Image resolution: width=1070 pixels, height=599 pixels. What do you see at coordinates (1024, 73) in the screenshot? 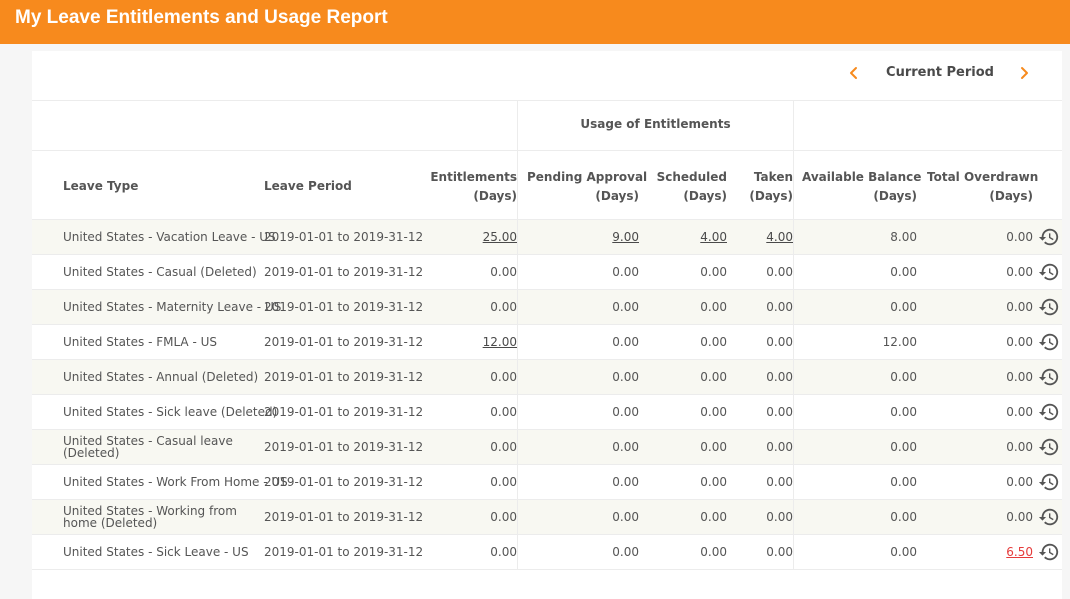
I see `chevron-right-icon` at bounding box center [1024, 73].